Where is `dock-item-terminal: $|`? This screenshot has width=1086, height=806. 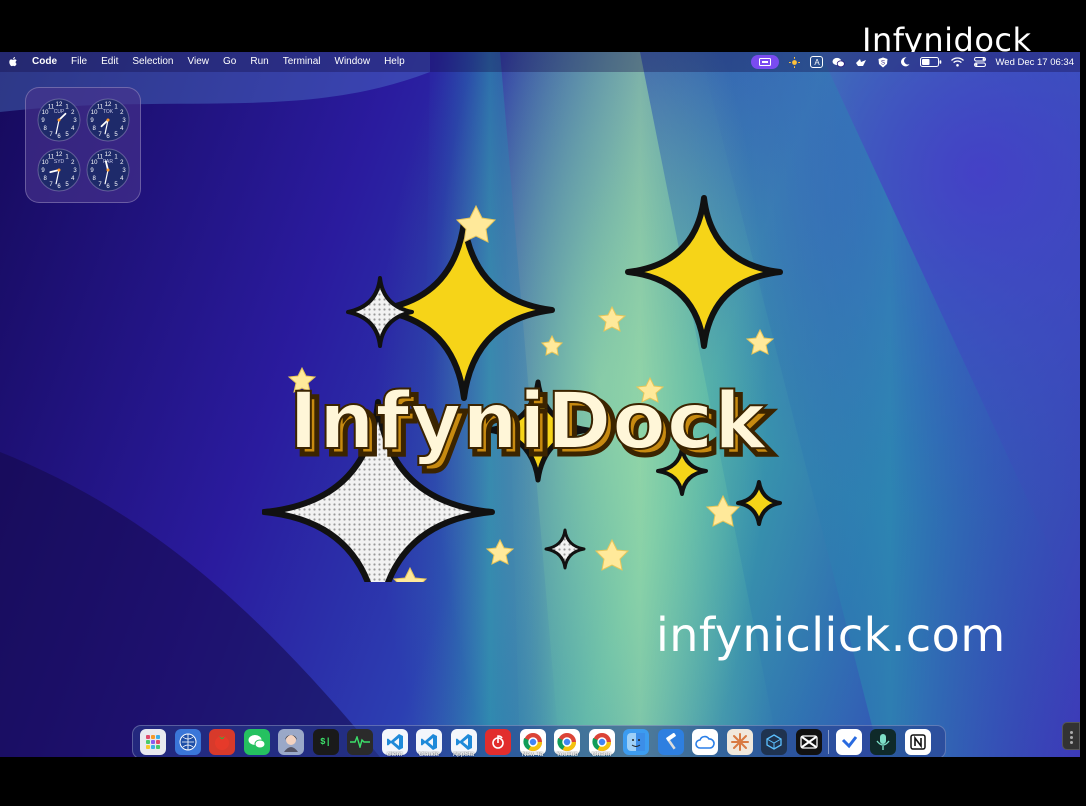
dock-item-terminal: $| is located at coordinates (326, 742).